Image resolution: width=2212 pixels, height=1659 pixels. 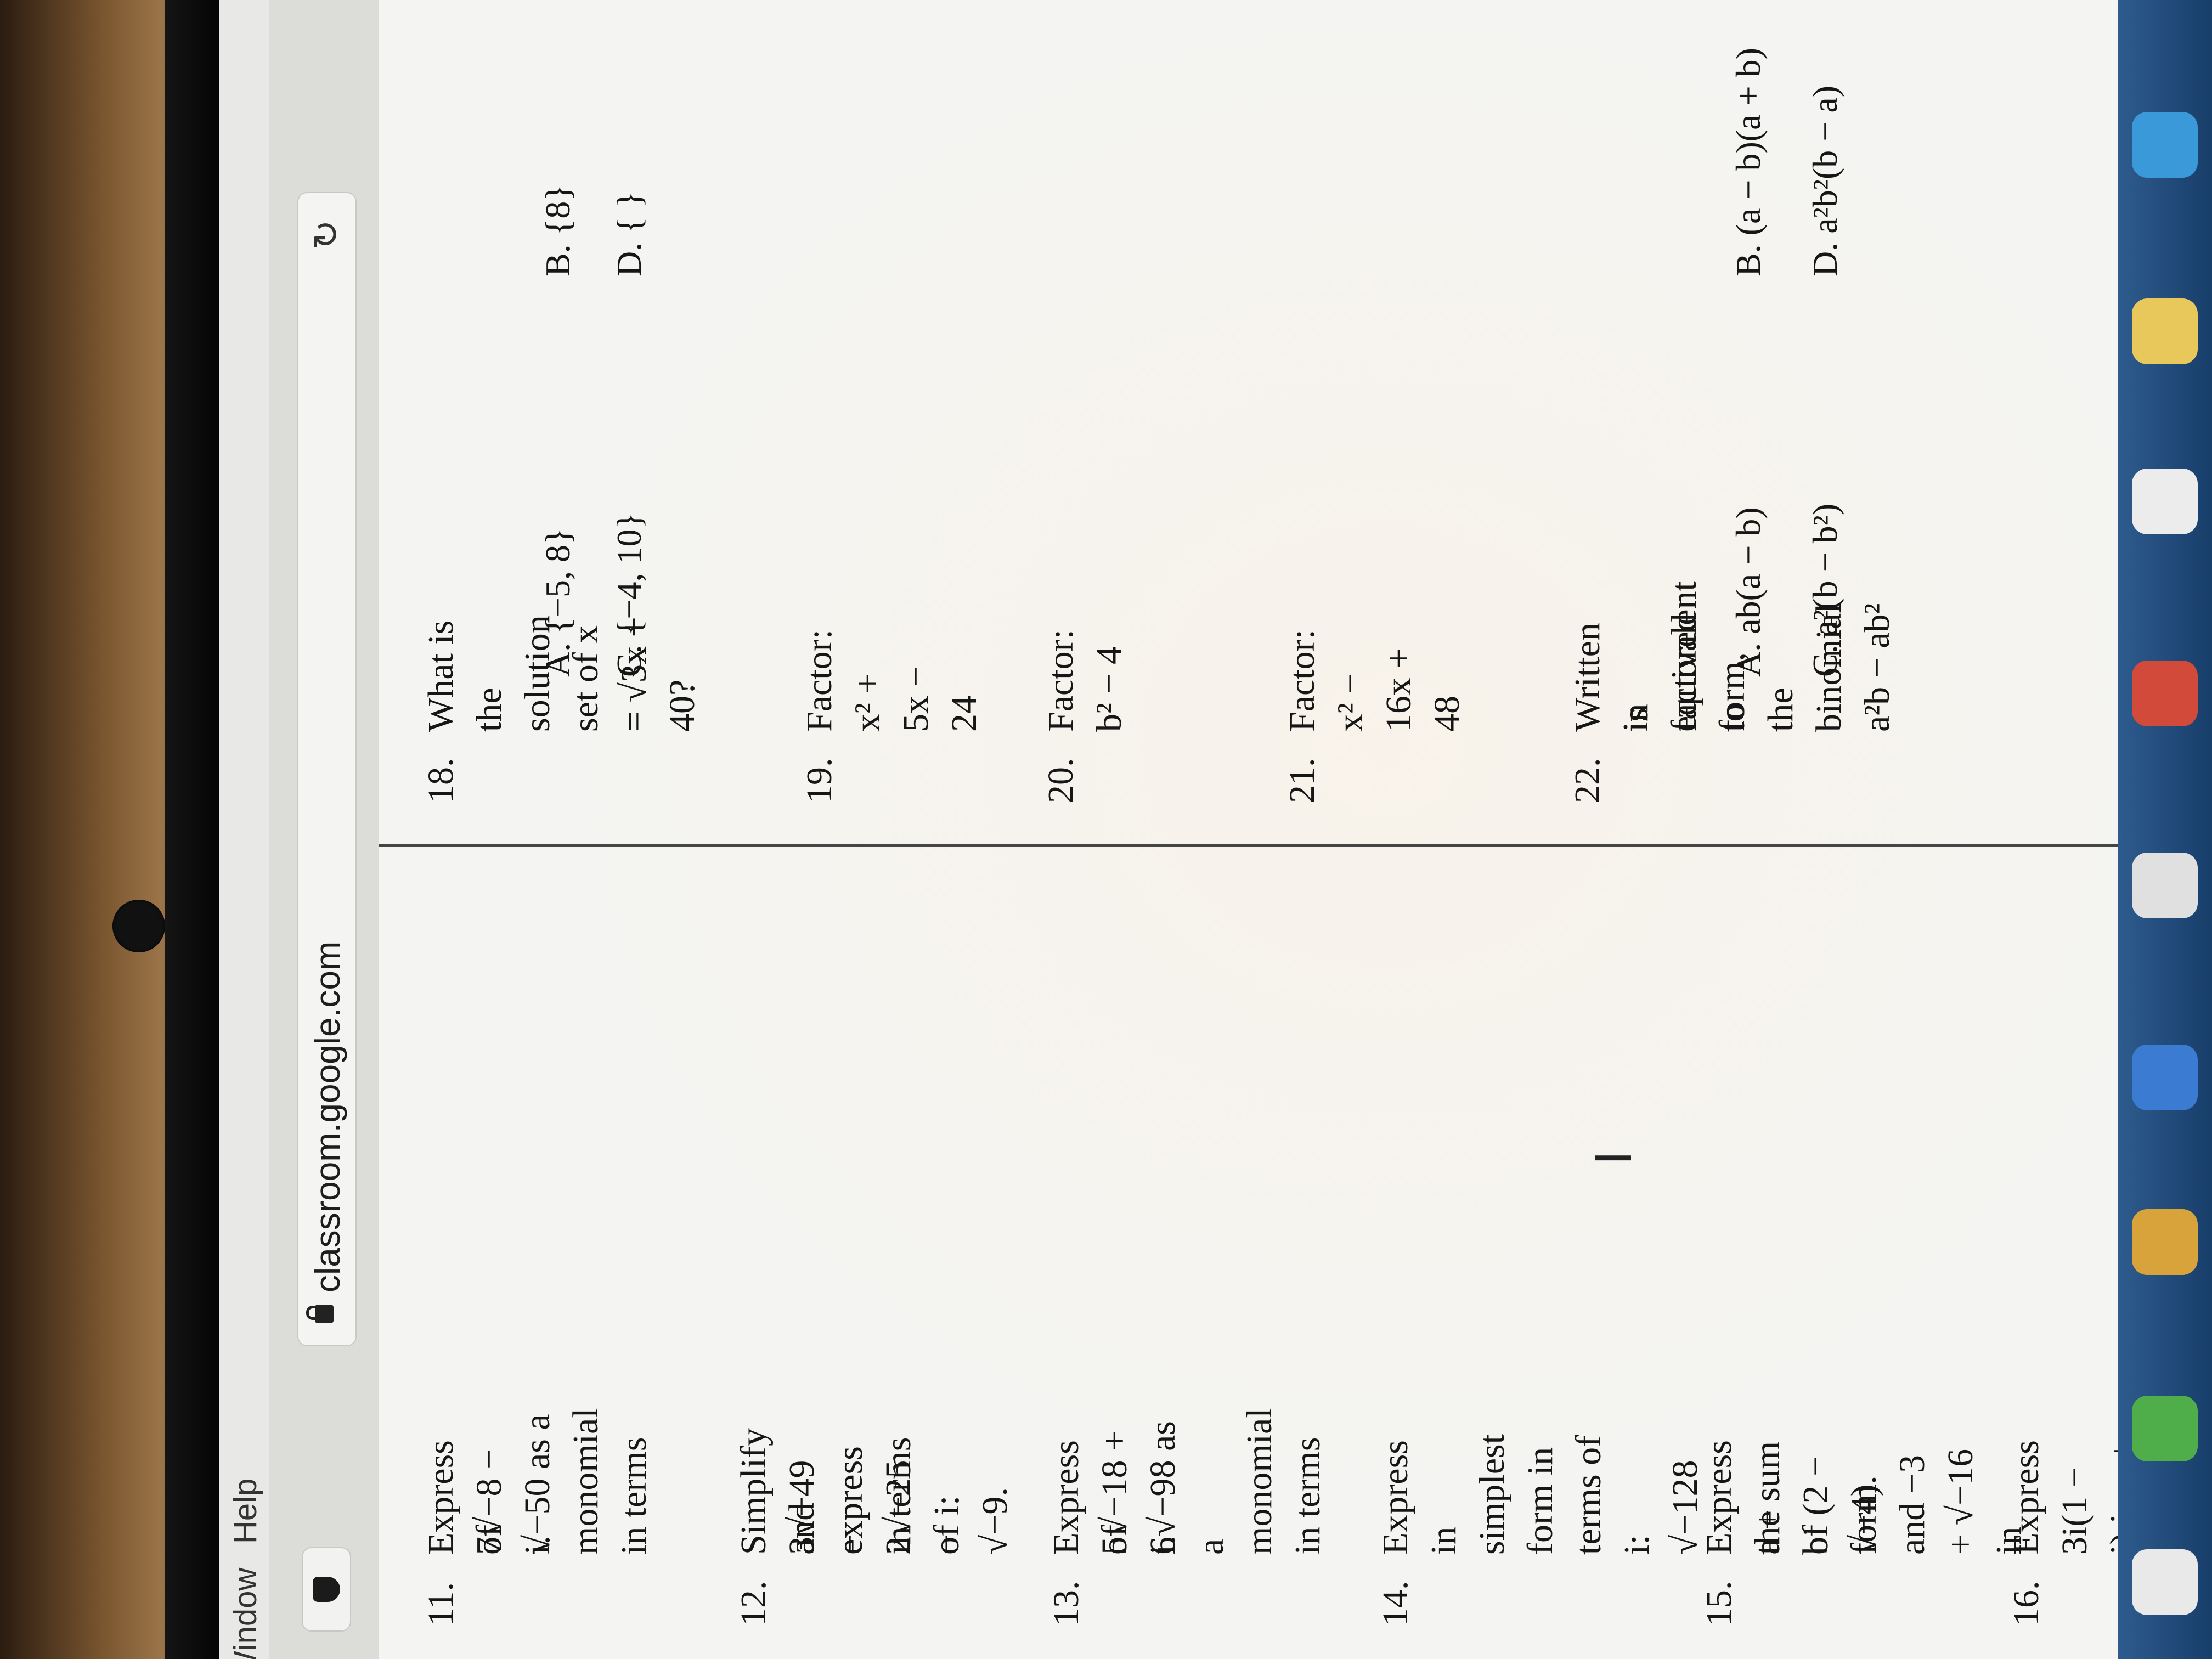 What do you see at coordinates (1587, 781) in the screenshot?
I see `question-number: 22.` at bounding box center [1587, 781].